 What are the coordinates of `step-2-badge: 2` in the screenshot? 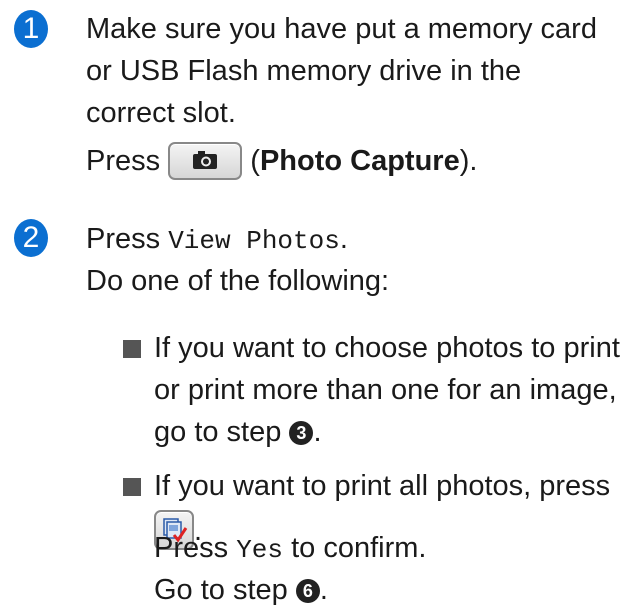 It's located at (31, 238).